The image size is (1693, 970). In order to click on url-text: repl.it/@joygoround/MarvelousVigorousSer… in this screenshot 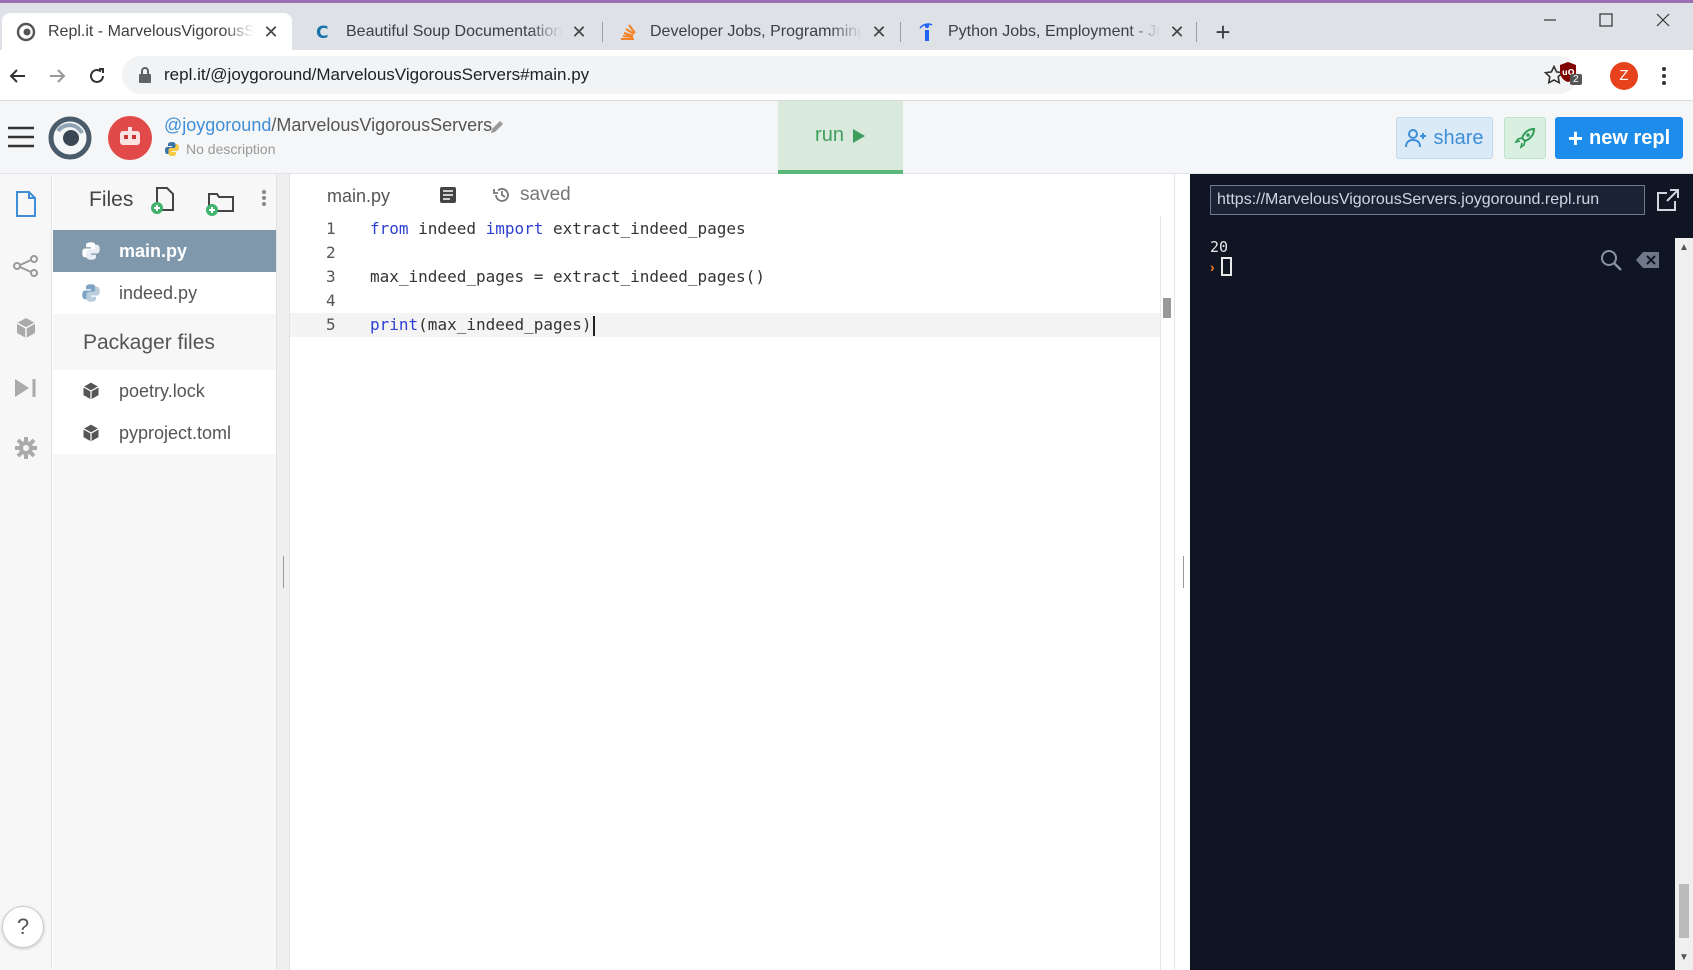, I will do `click(377, 74)`.